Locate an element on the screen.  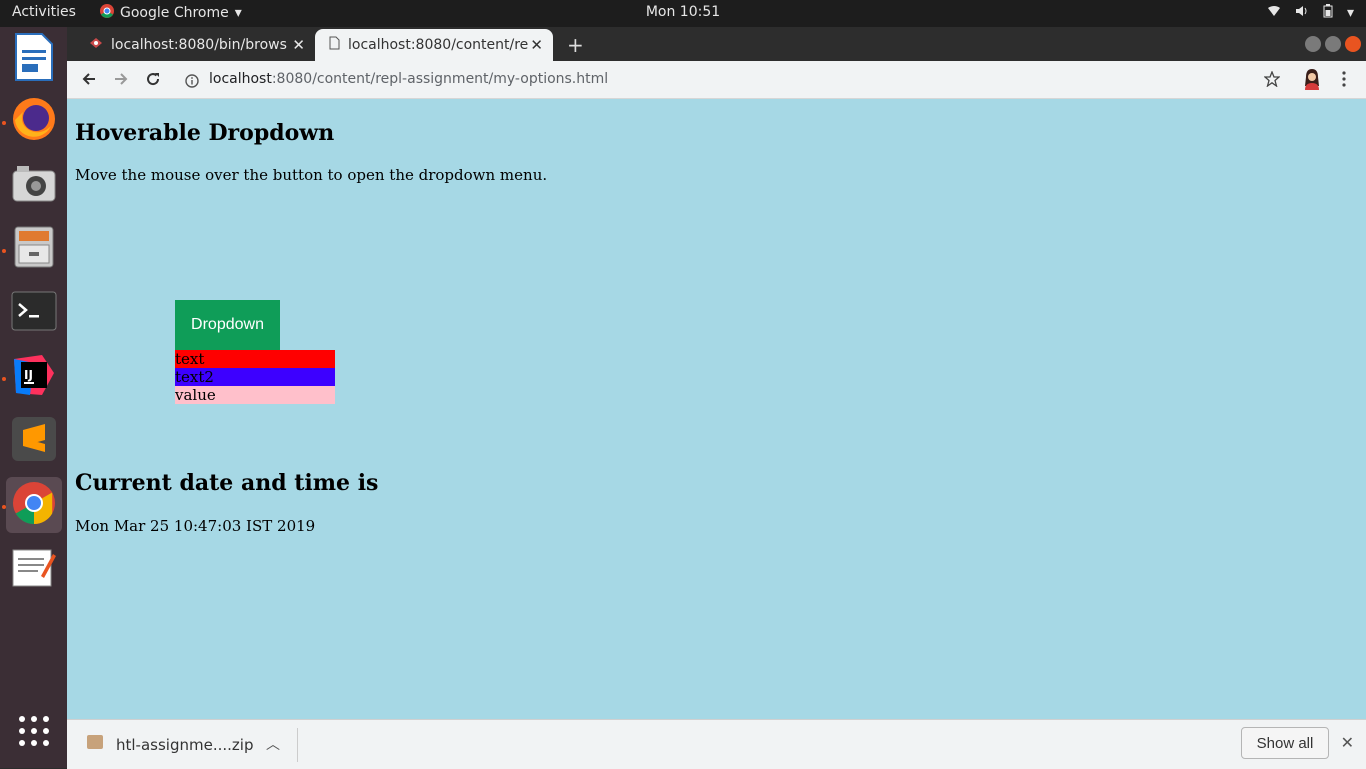
reload-icon is located at coordinates (153, 79).